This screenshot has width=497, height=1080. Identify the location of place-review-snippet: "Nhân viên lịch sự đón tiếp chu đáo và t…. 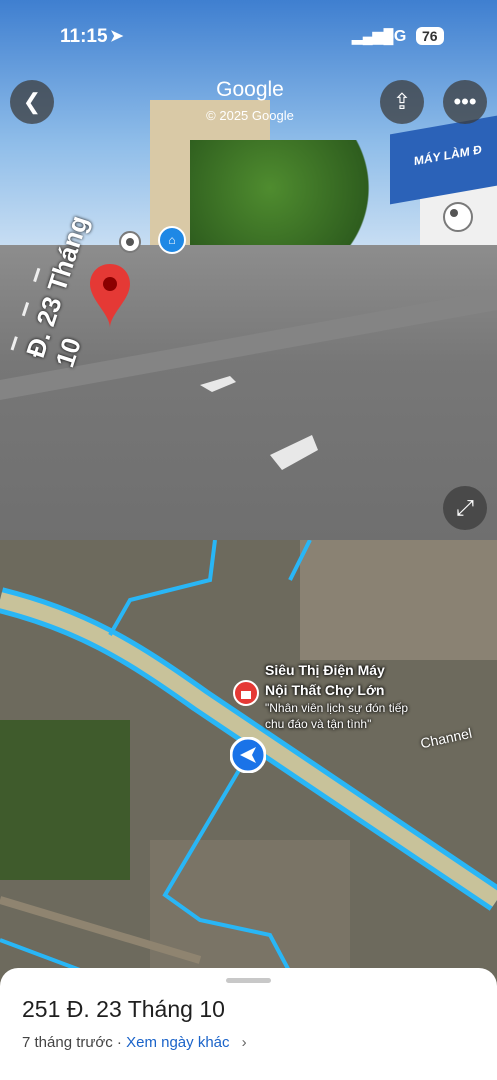
(337, 716).